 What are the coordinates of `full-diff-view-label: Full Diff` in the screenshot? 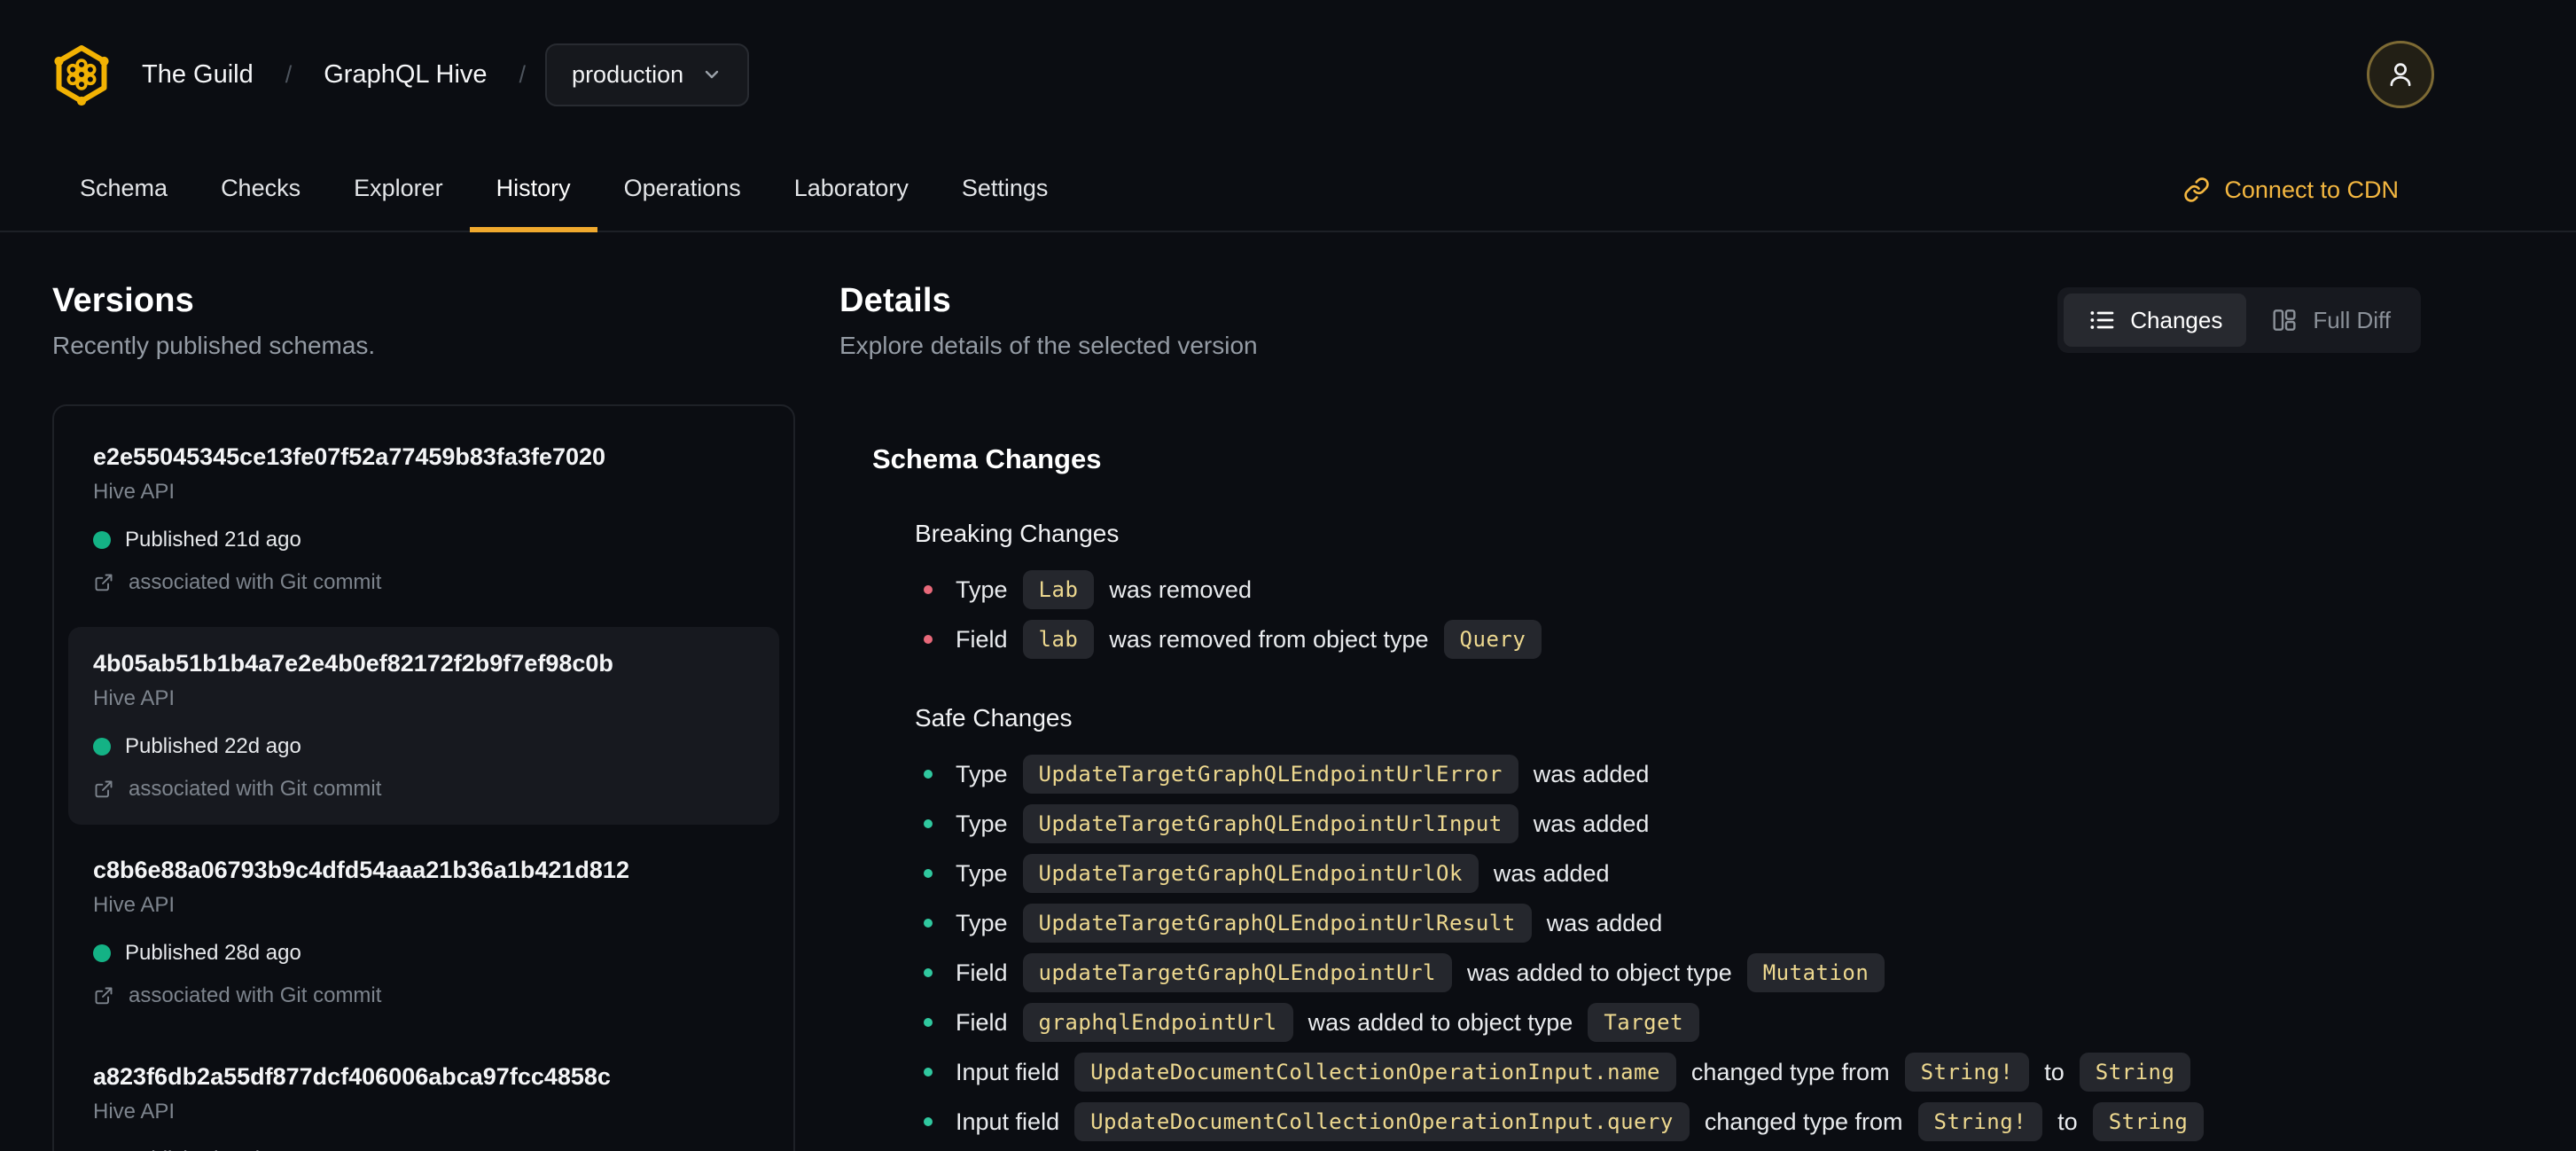 It's located at (2352, 319).